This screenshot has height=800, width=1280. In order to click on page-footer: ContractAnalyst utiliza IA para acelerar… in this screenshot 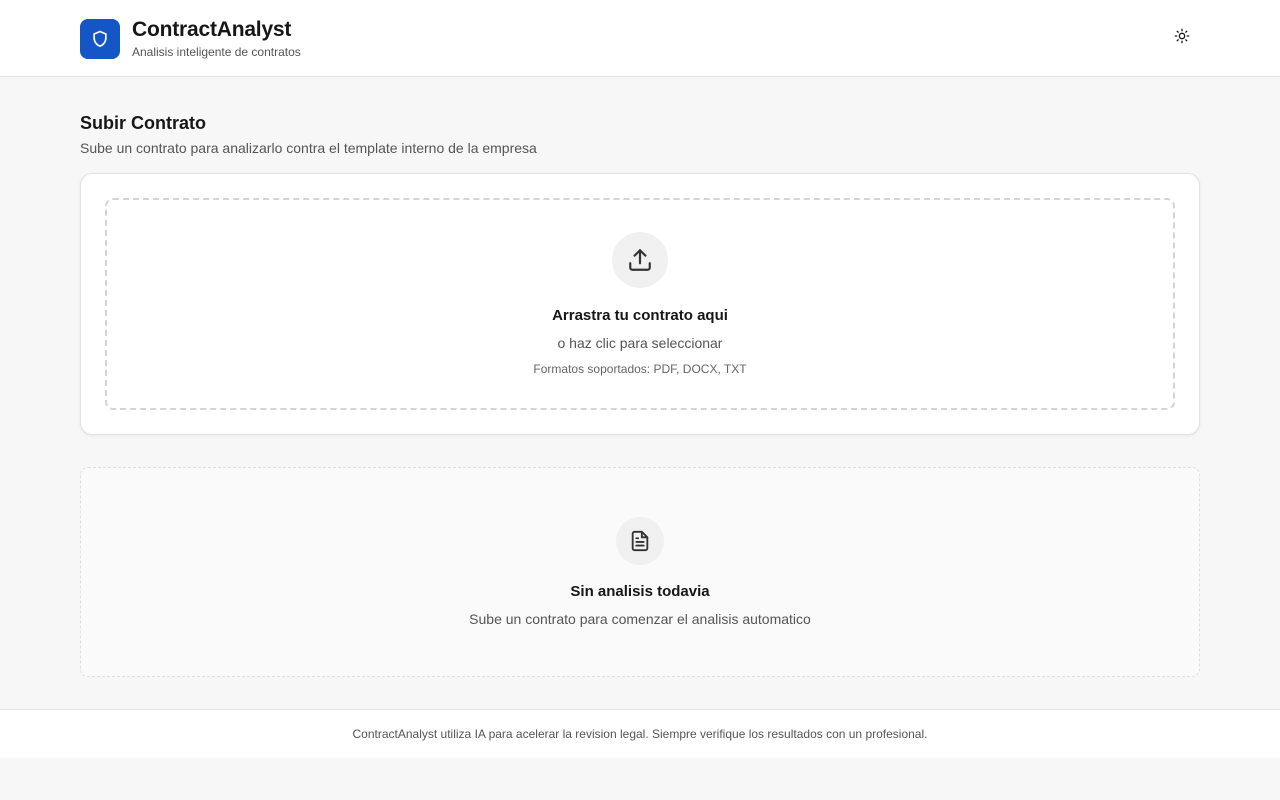, I will do `click(640, 733)`.